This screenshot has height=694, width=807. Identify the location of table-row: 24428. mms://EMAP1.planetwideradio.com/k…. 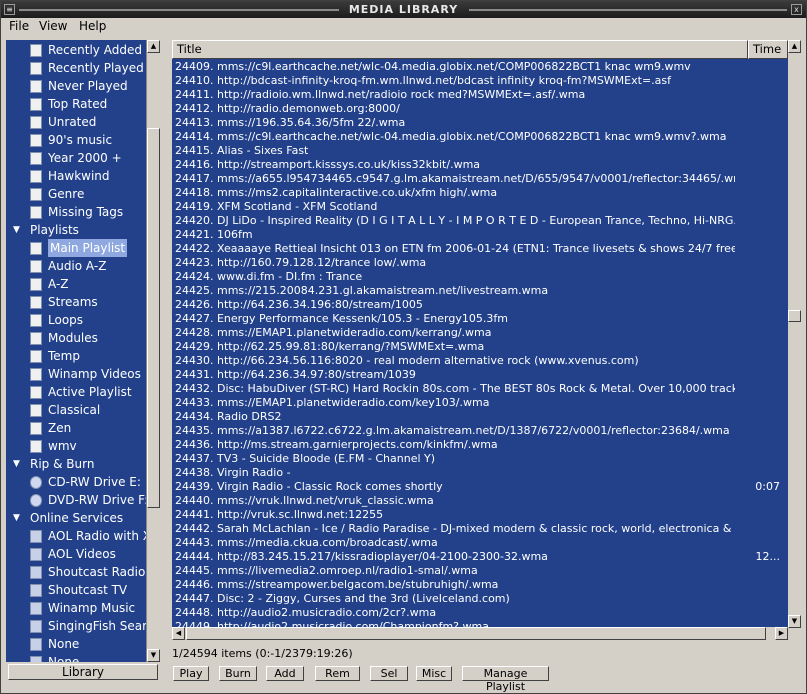
(480, 333).